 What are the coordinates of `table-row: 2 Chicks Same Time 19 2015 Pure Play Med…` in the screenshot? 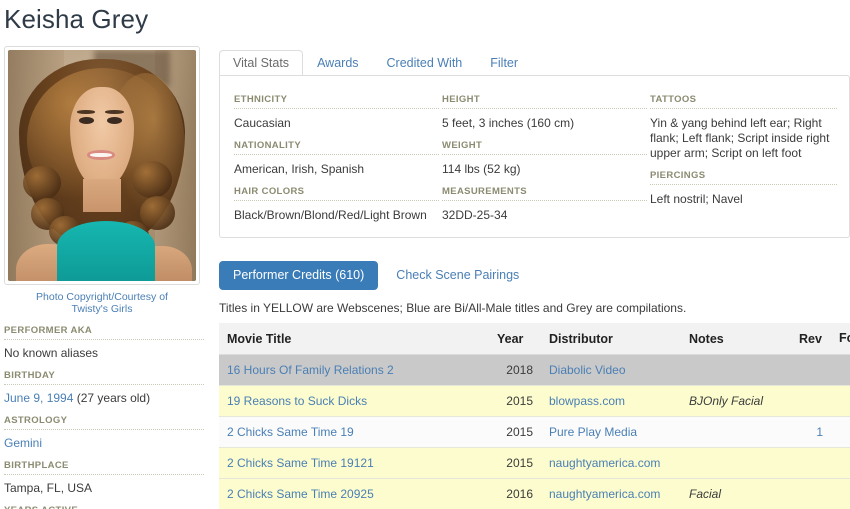 It's located at (534, 432).